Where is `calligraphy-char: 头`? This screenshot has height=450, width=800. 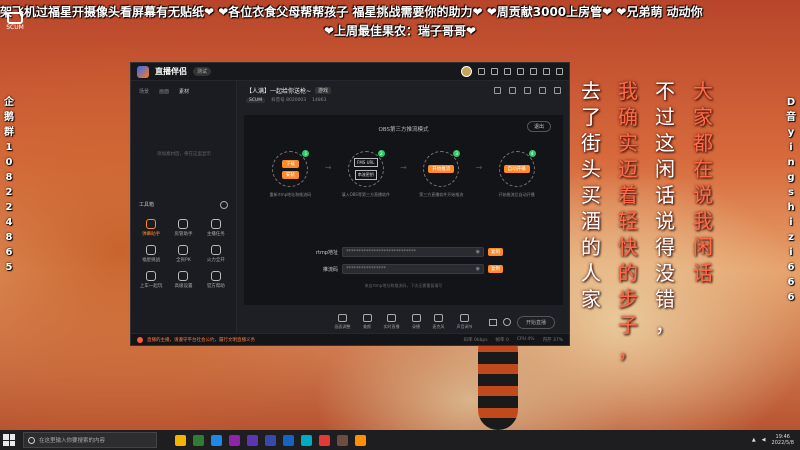 calligraphy-char: 头 is located at coordinates (591, 169).